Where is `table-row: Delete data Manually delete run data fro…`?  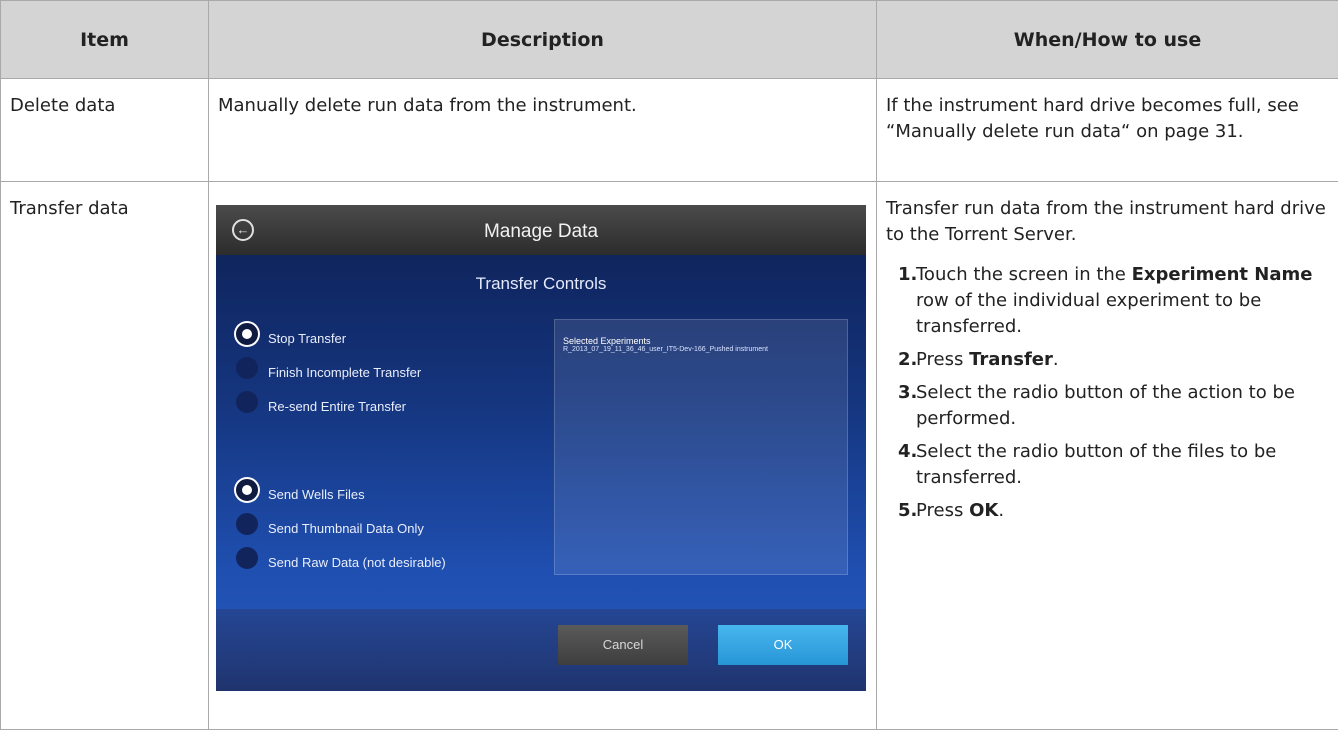
table-row: Delete data Manually delete run data fro… is located at coordinates (669, 130).